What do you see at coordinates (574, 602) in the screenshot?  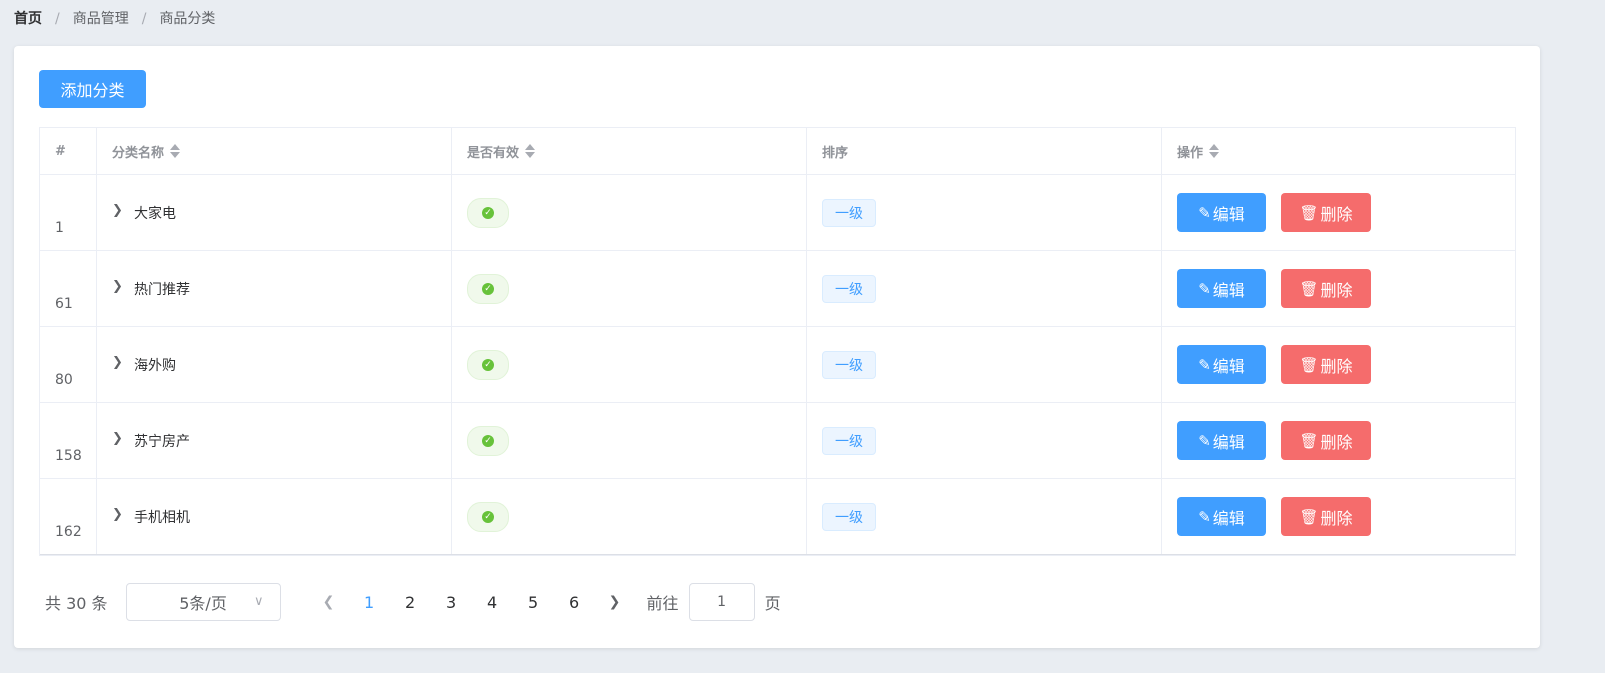 I see `page-number: 6` at bounding box center [574, 602].